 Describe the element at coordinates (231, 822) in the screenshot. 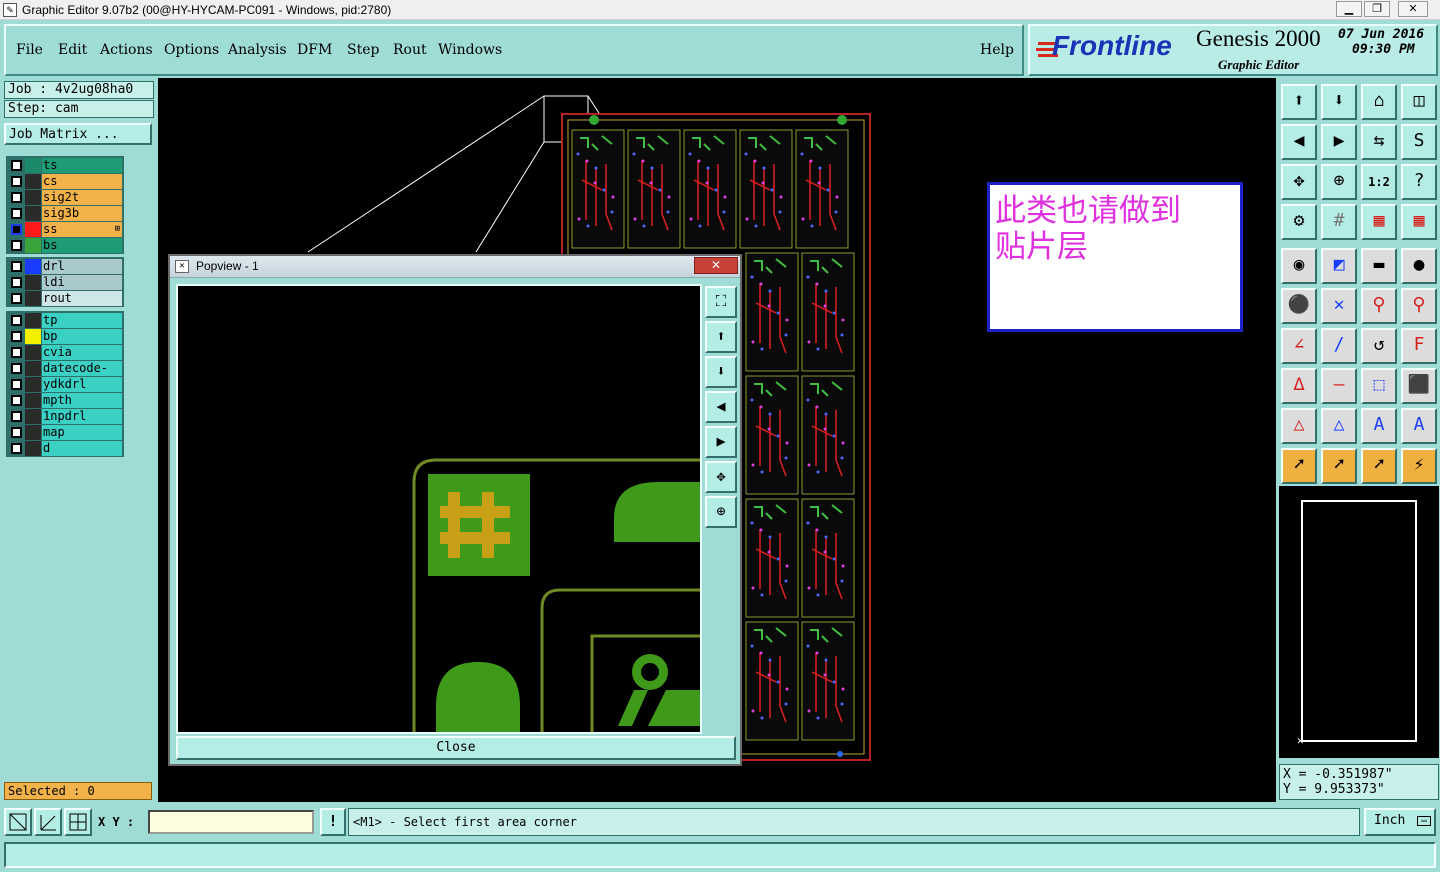

I see `xy-input` at that location.